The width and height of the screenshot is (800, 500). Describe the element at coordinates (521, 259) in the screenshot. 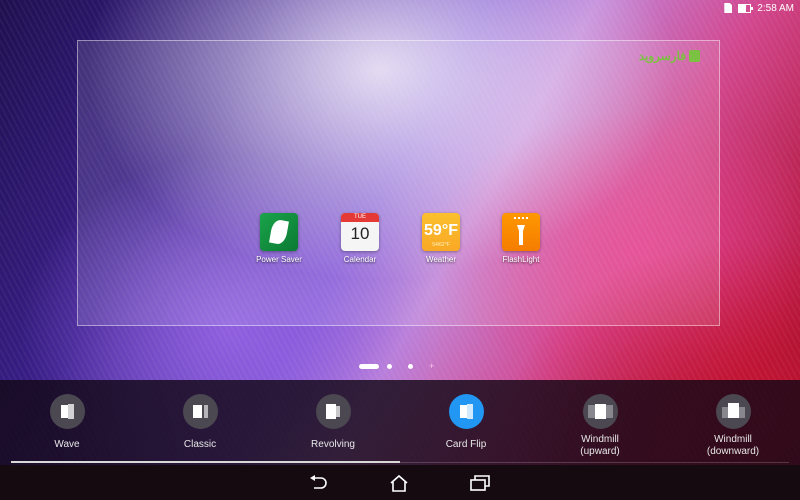

I see `app-label: FlashLight` at that location.